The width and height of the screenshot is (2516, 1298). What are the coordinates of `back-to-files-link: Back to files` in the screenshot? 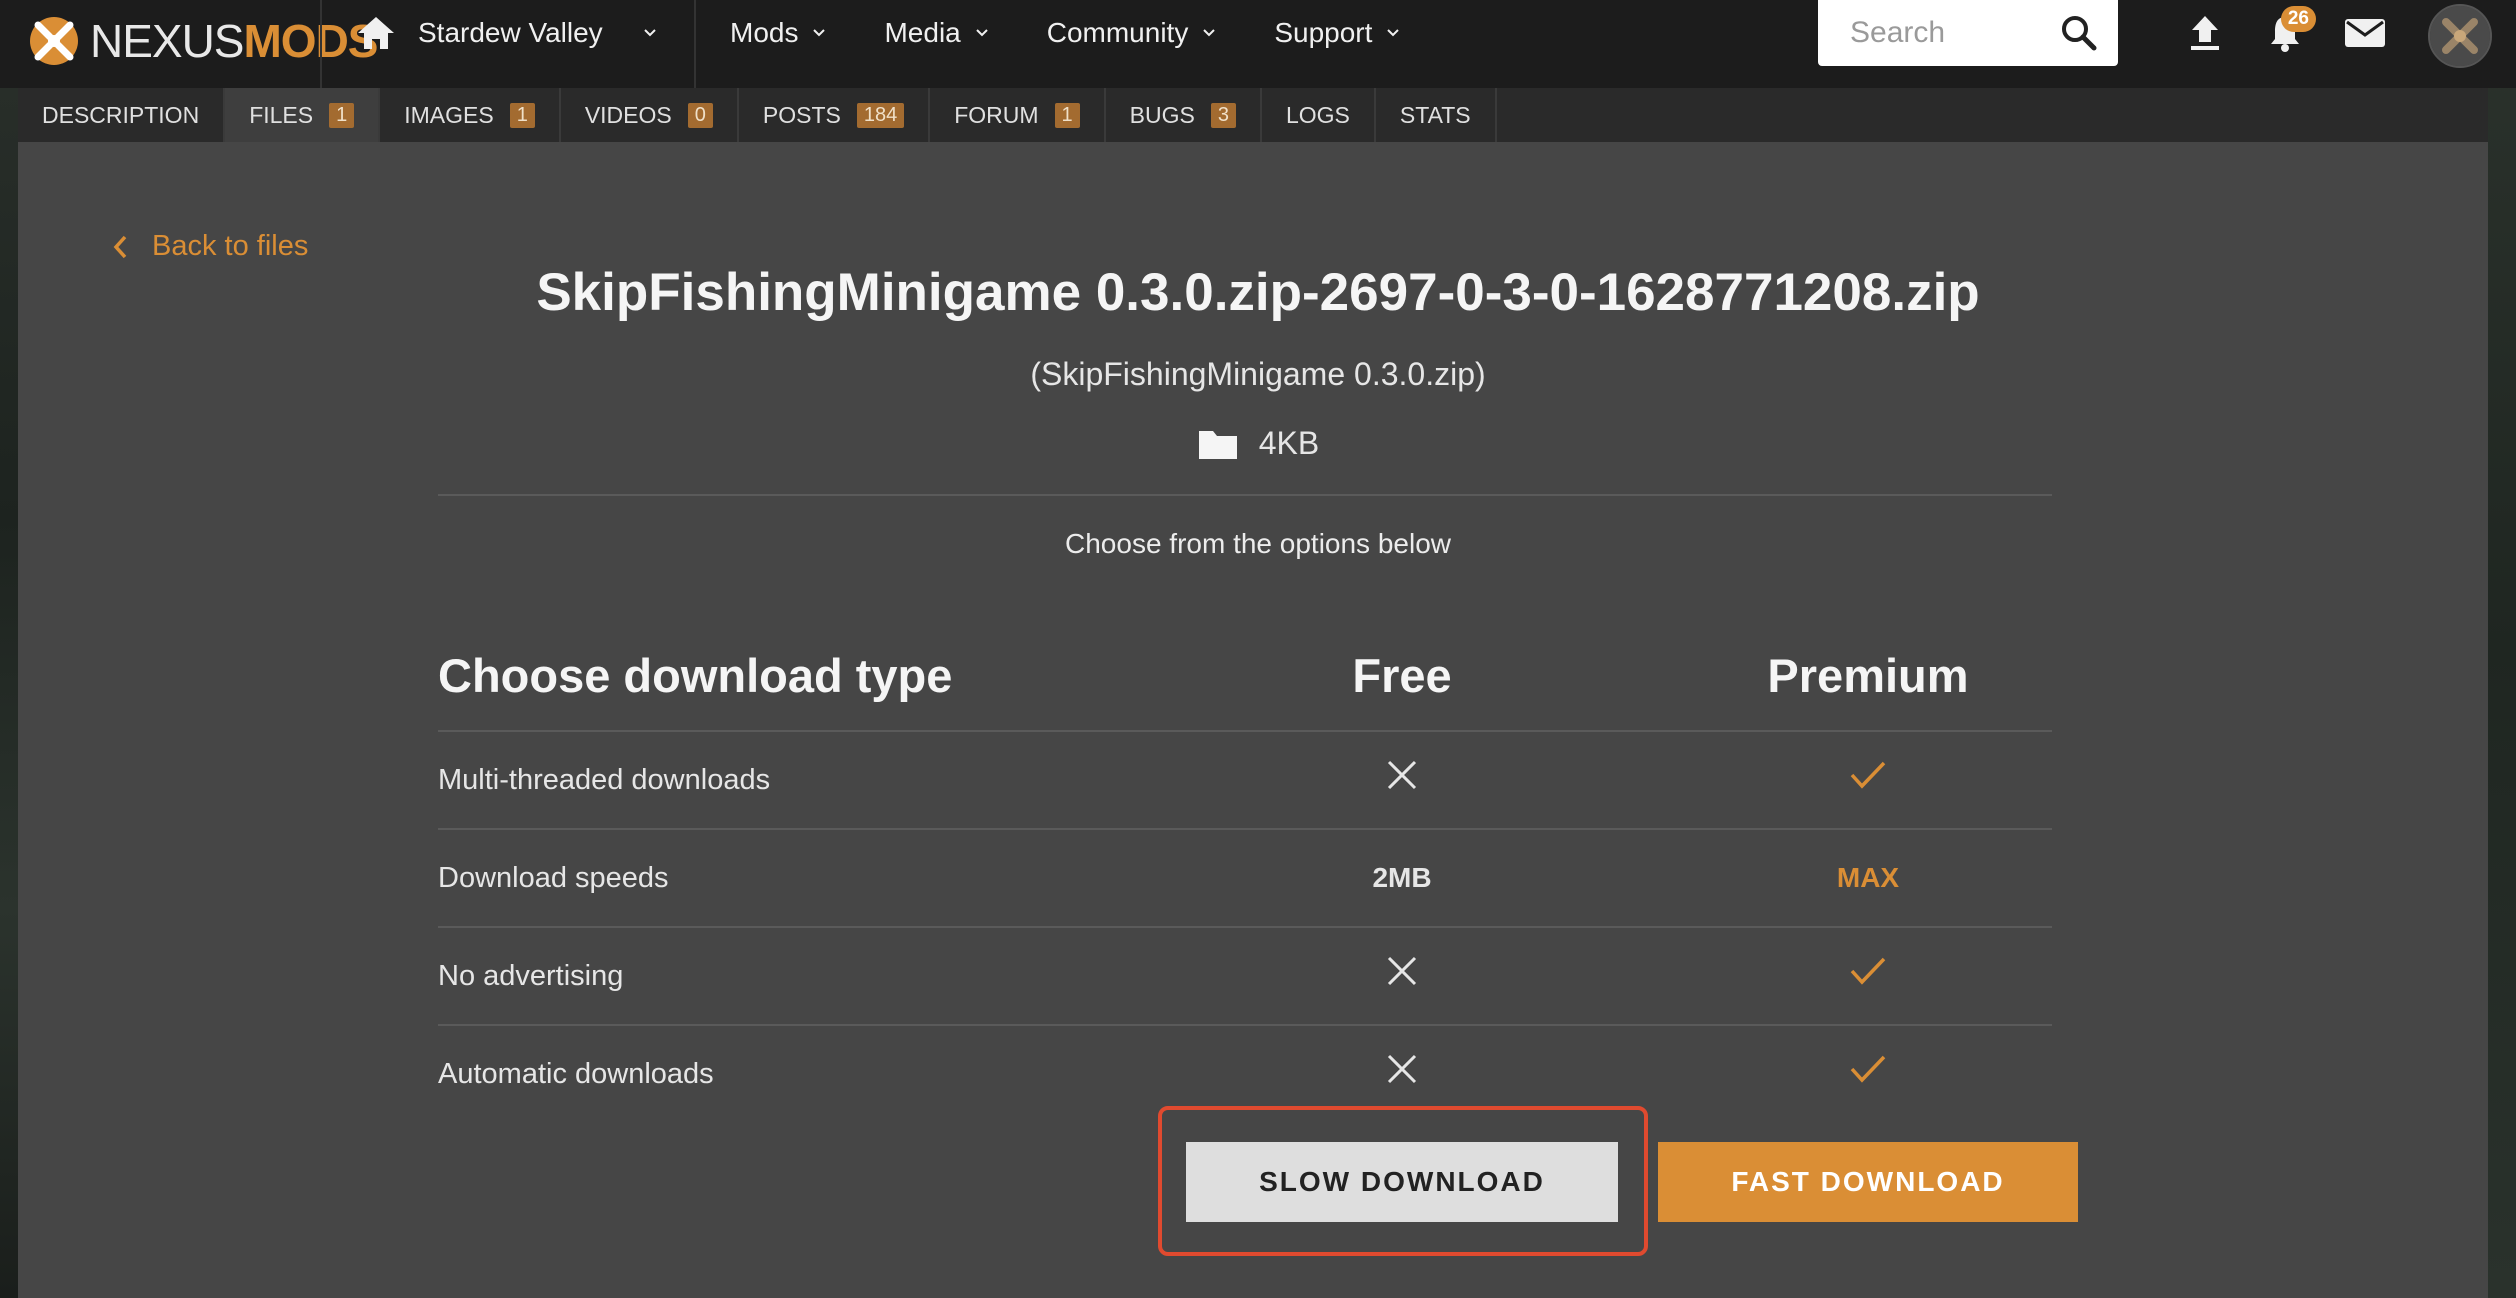 It's located at (210, 246).